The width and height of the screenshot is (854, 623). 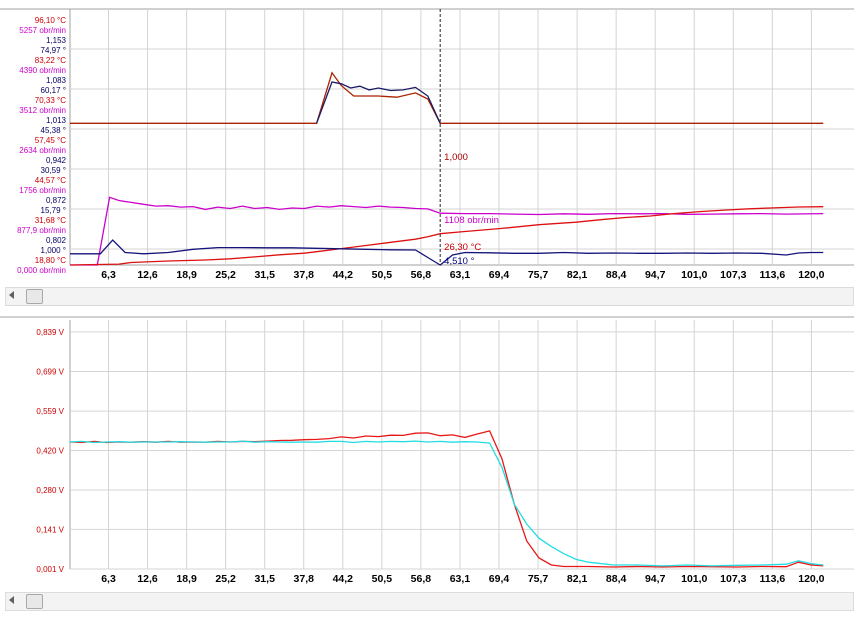 What do you see at coordinates (50, 20) in the screenshot?
I see `y-axis-label: 96,10 °C` at bounding box center [50, 20].